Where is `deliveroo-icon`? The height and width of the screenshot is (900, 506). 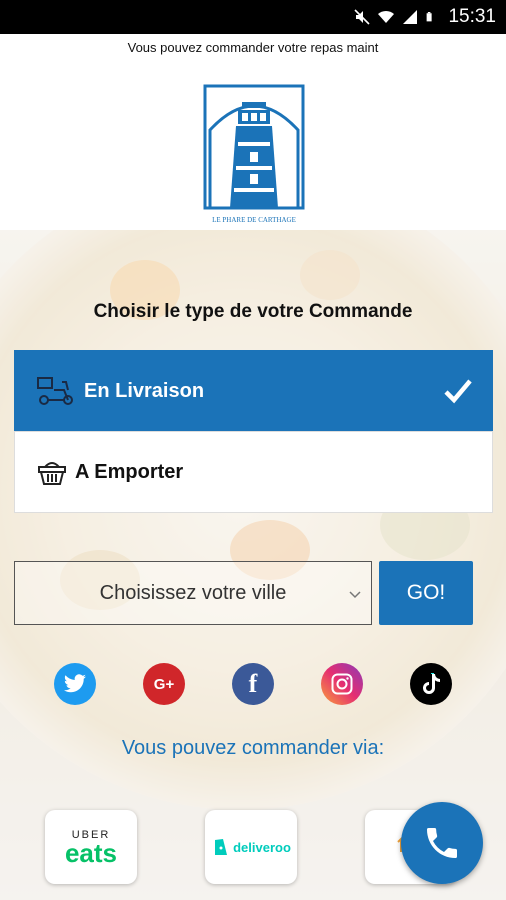 deliveroo-icon is located at coordinates (221, 847).